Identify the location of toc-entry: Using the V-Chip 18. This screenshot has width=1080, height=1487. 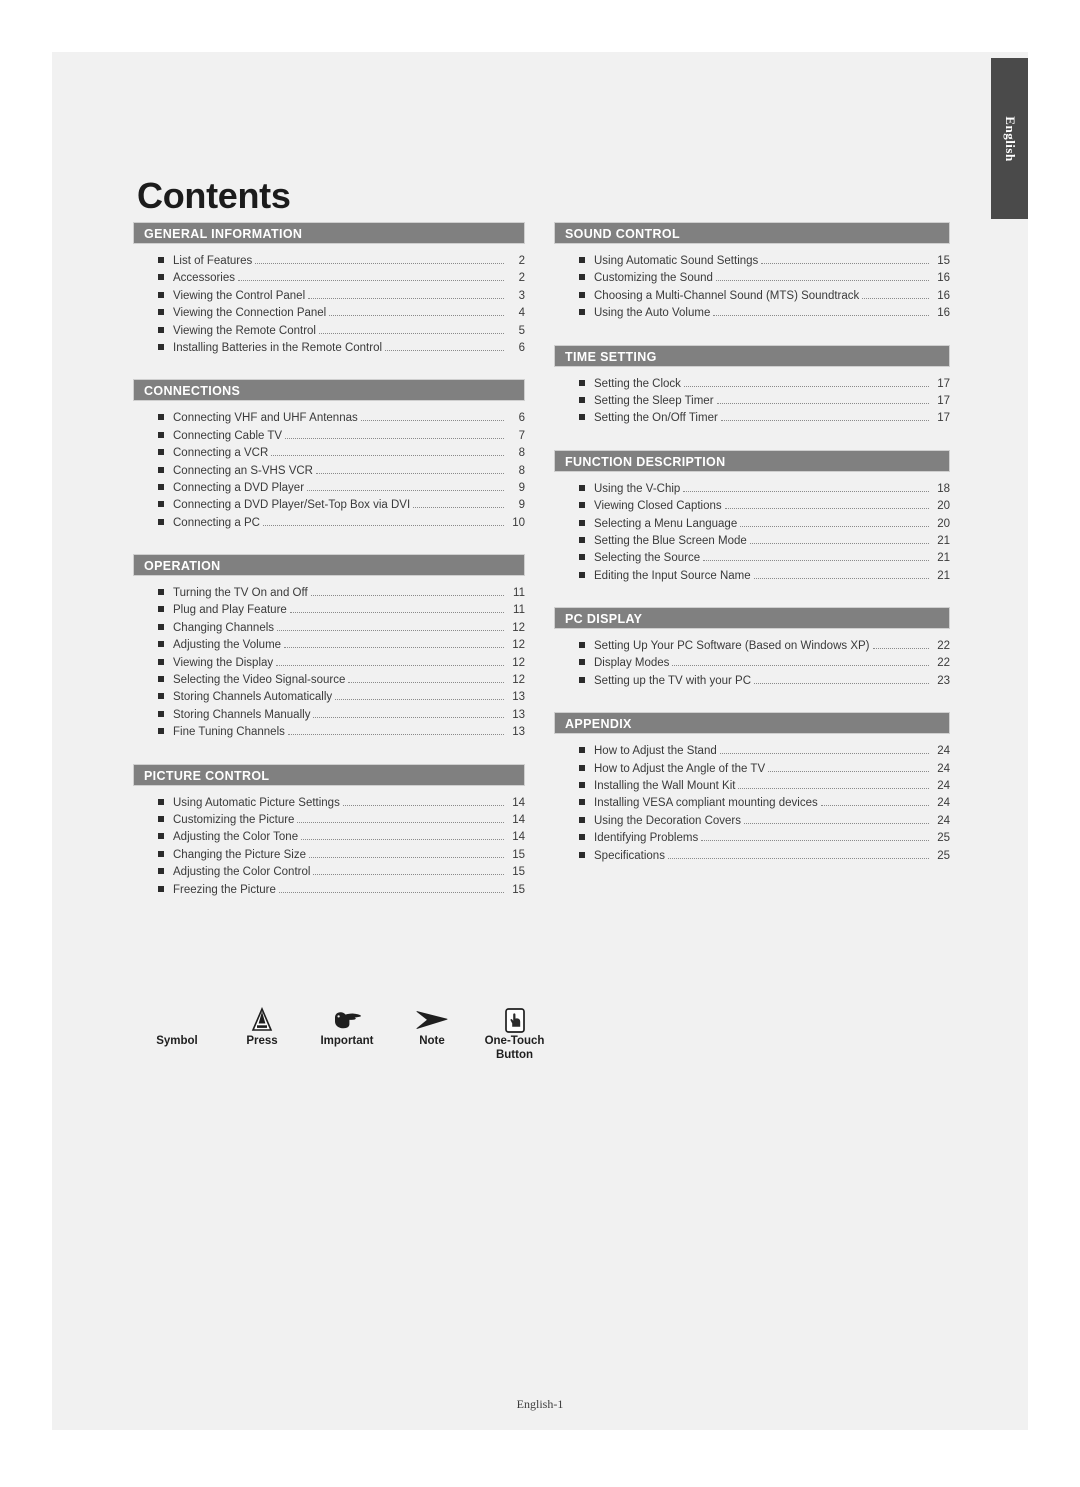
(752, 489).